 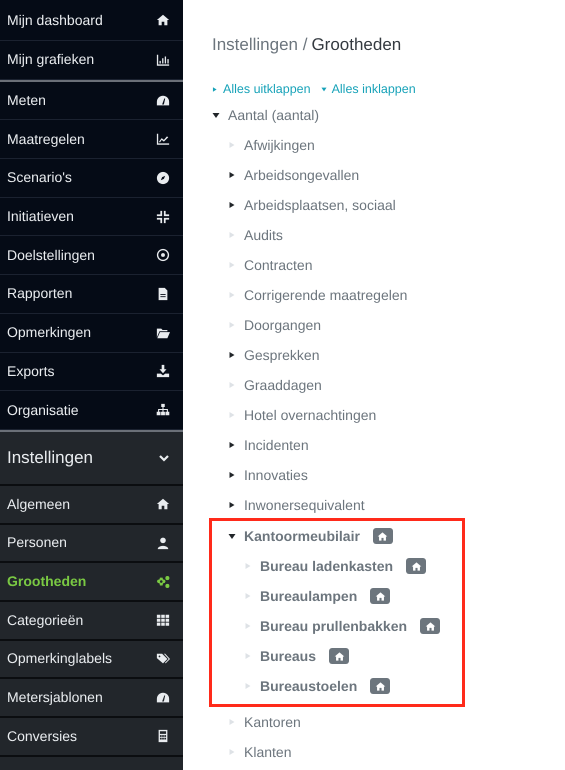 I want to click on target-icon, so click(x=163, y=255).